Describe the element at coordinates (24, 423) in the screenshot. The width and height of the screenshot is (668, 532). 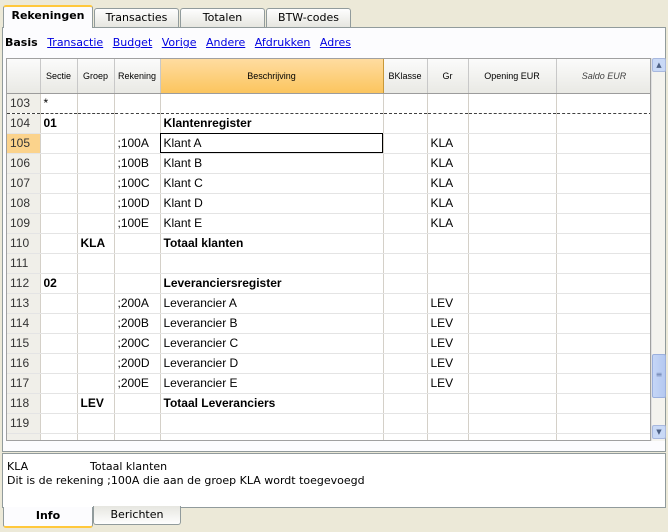
I see `row-number: 119` at that location.